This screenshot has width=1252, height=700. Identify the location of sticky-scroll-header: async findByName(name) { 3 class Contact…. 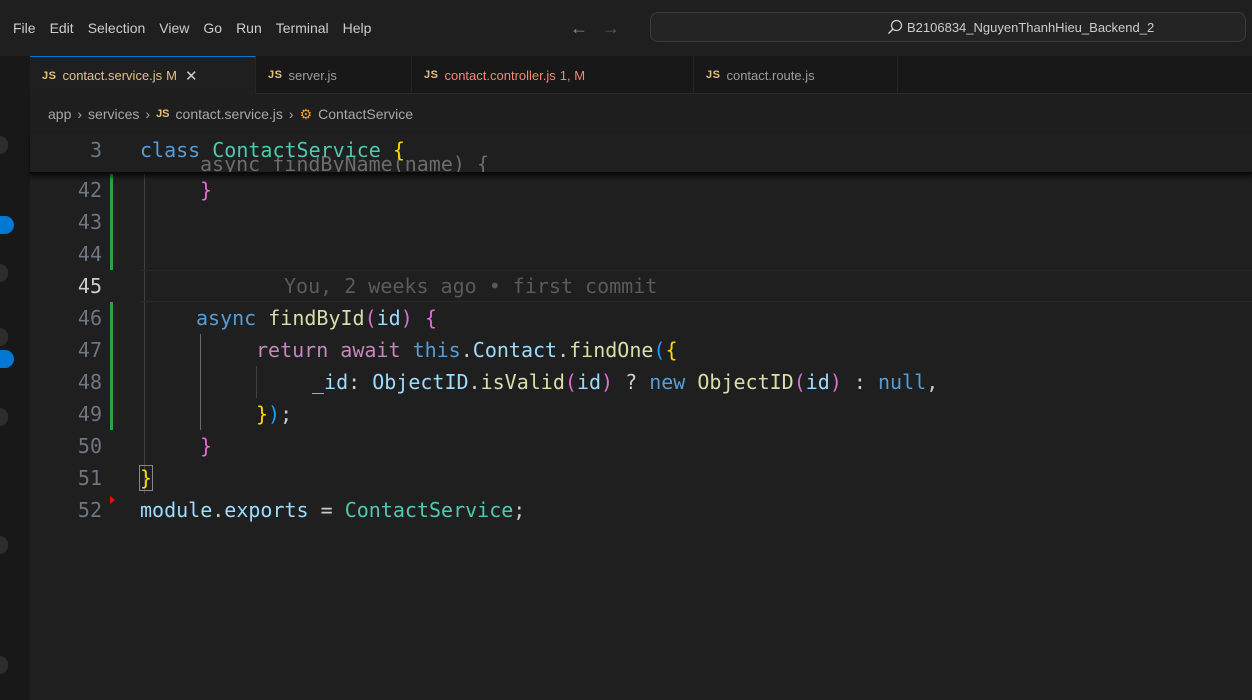
(641, 154).